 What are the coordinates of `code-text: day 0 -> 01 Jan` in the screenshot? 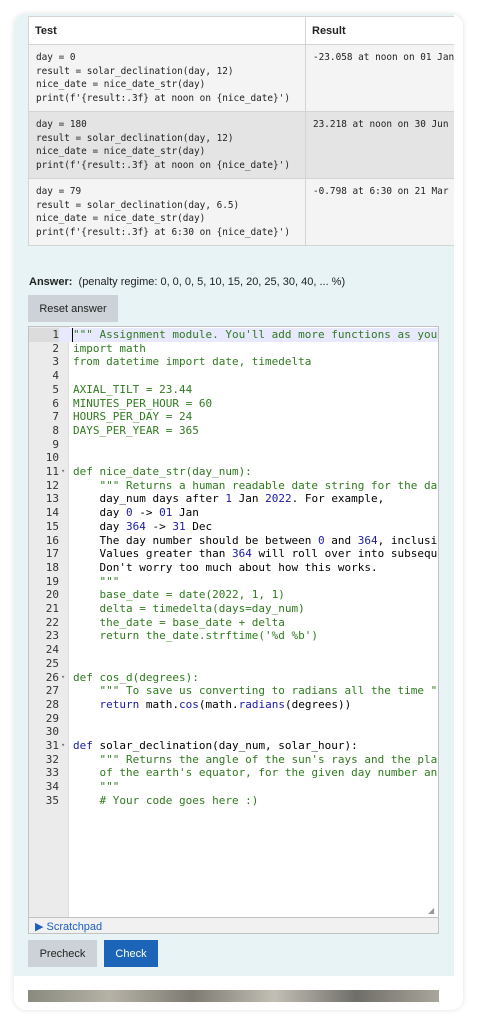 It's located at (136, 513).